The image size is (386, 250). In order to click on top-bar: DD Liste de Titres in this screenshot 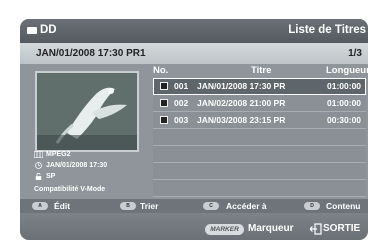, I will do `click(194, 31)`.